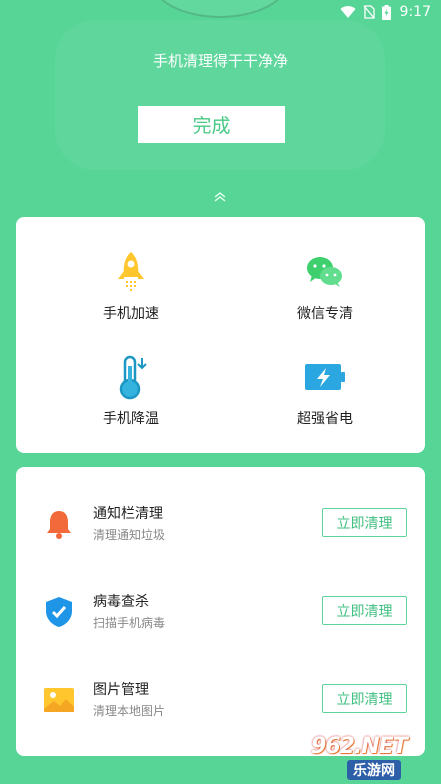 This screenshot has height=784, width=441. What do you see at coordinates (220, 95) in the screenshot?
I see `header-glow` at bounding box center [220, 95].